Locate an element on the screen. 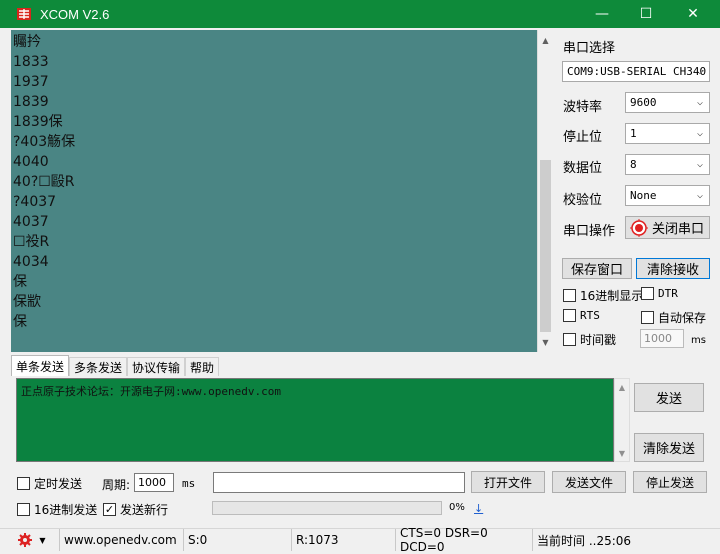 The image size is (720, 554). send-newline-checkbox: ✓ 发送新行 is located at coordinates (135, 509).